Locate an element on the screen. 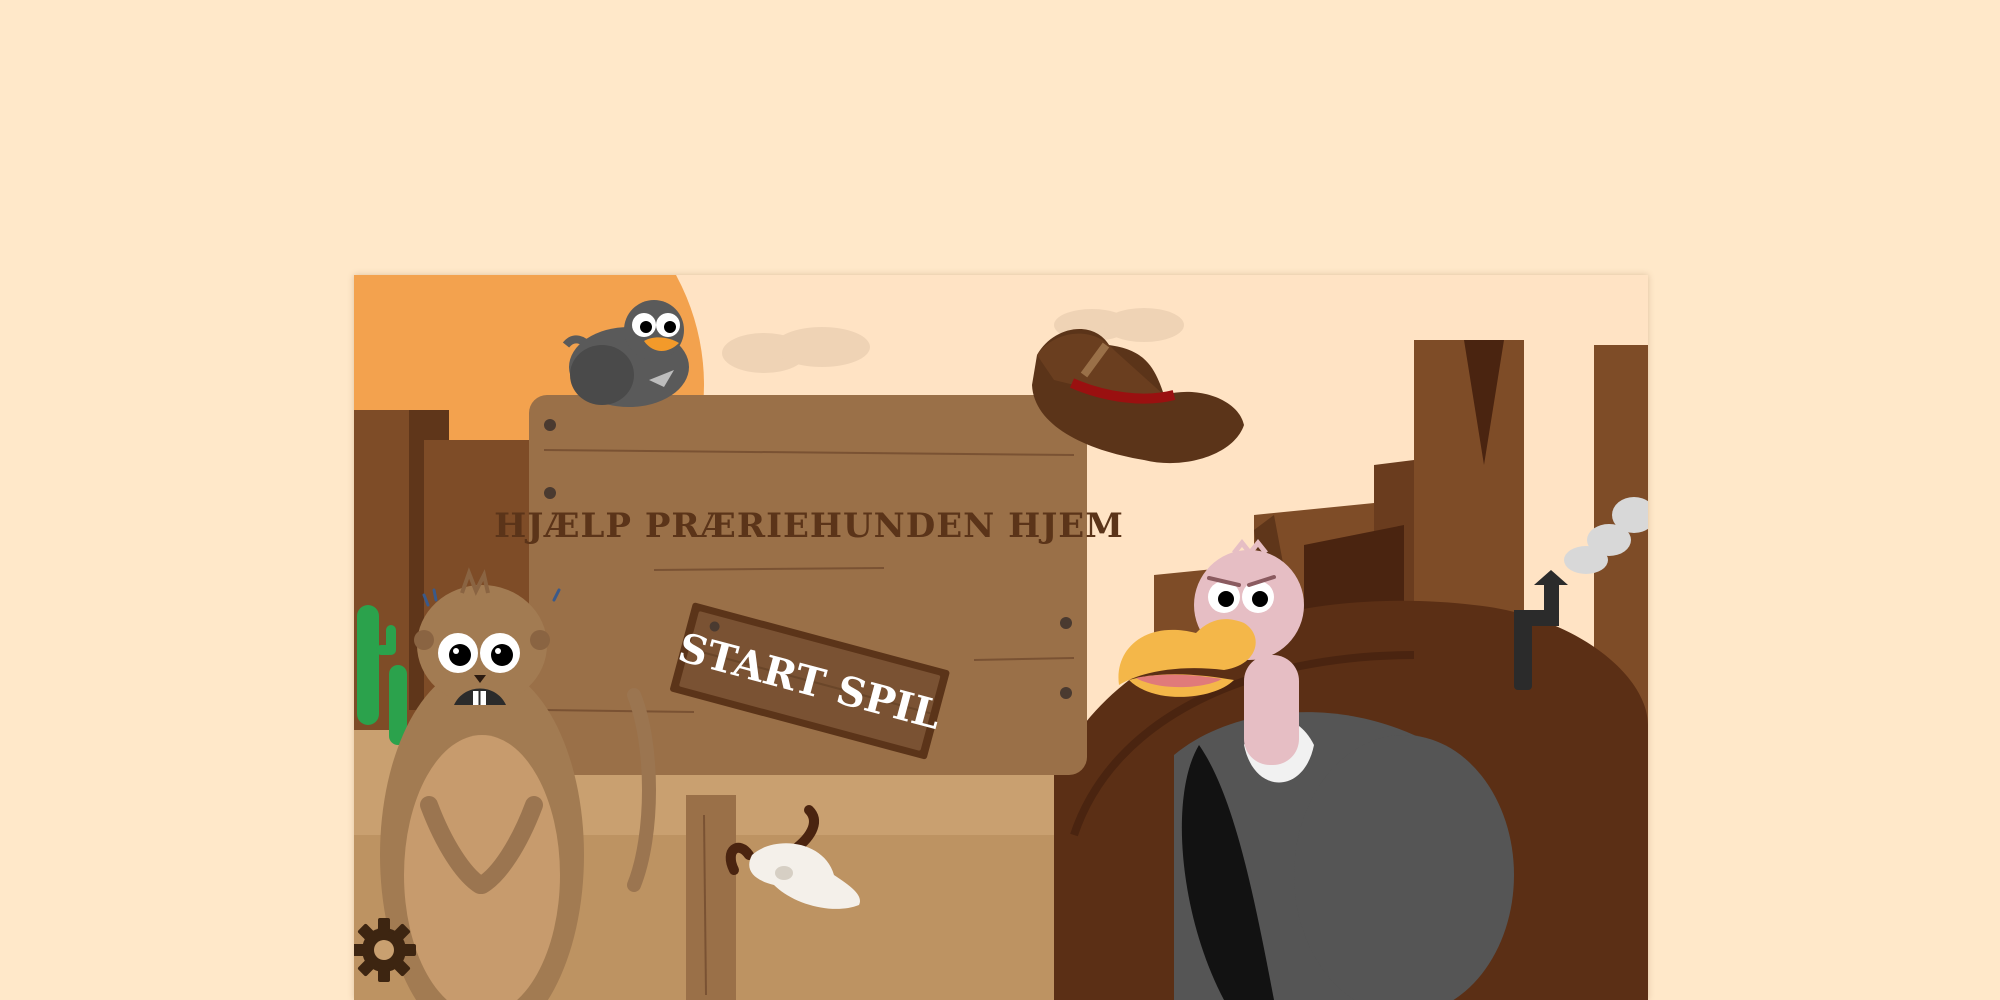 This screenshot has height=1000, width=2000. sign-post is located at coordinates (711, 897).